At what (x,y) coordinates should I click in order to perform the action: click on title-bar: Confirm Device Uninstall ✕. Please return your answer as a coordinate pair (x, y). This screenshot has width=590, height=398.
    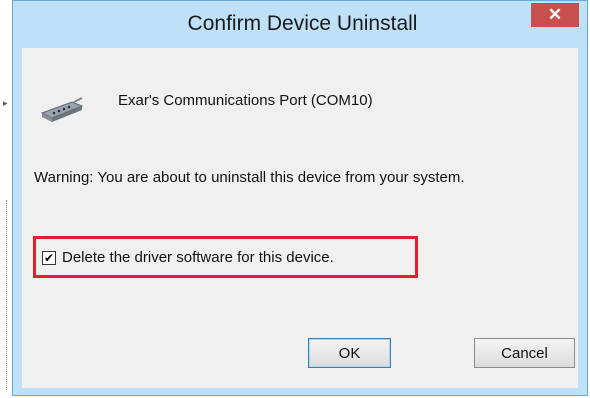
    Looking at the image, I should click on (300, 24).